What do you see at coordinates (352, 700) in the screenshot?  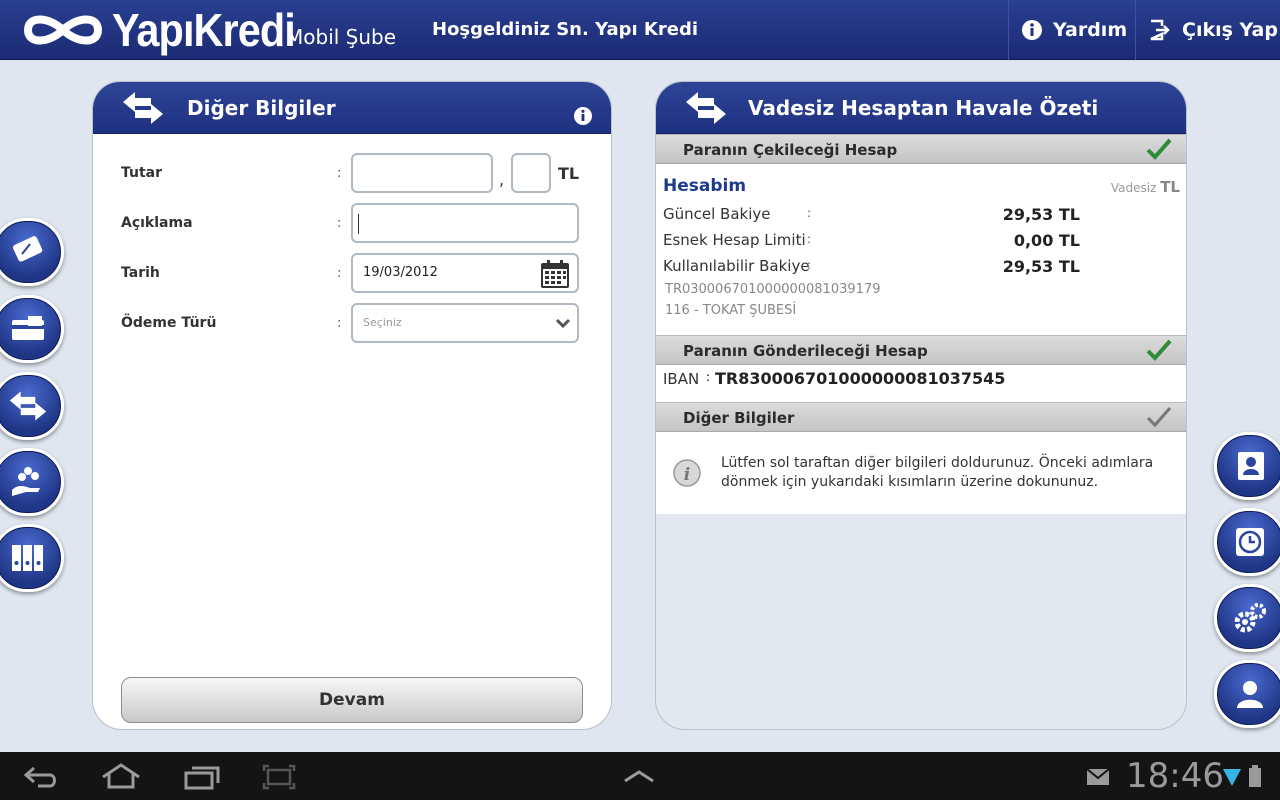 I see `continue-button: Devam` at bounding box center [352, 700].